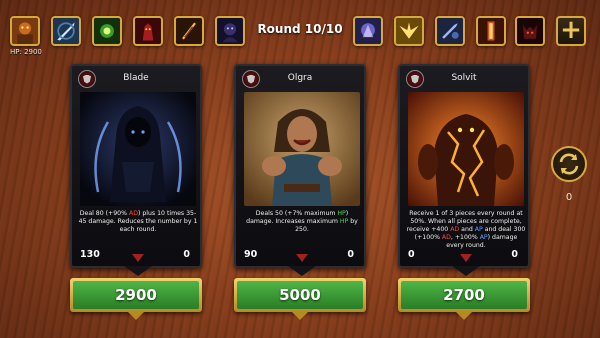  I want to click on flame-blade-icon, so click(189, 31).